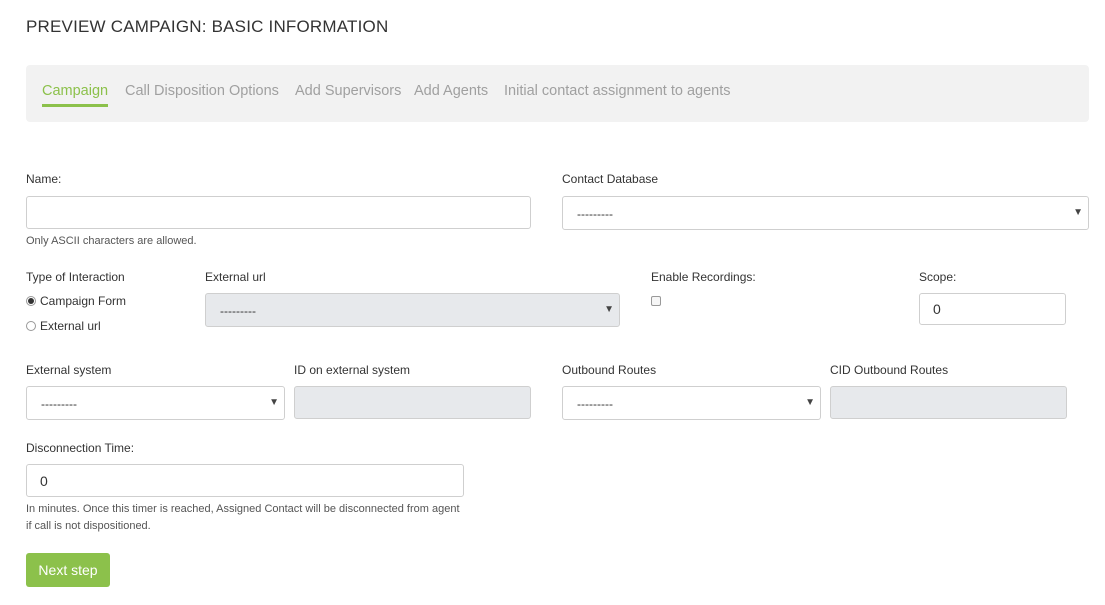 This screenshot has width=1105, height=605. Describe the element at coordinates (111, 241) in the screenshot. I see `name-help-text: Only ASCII characters are allowed.` at that location.